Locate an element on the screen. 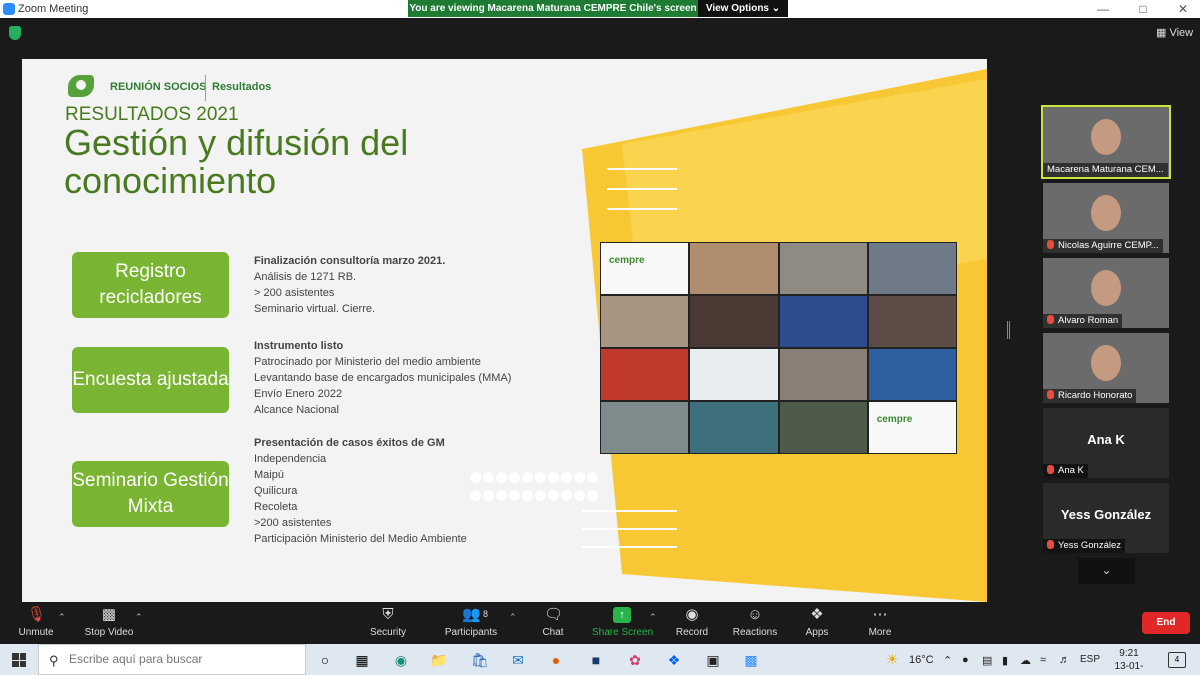 Image resolution: width=1200 pixels, height=675 pixels. more-button: ⋯ More is located at coordinates (880, 623).